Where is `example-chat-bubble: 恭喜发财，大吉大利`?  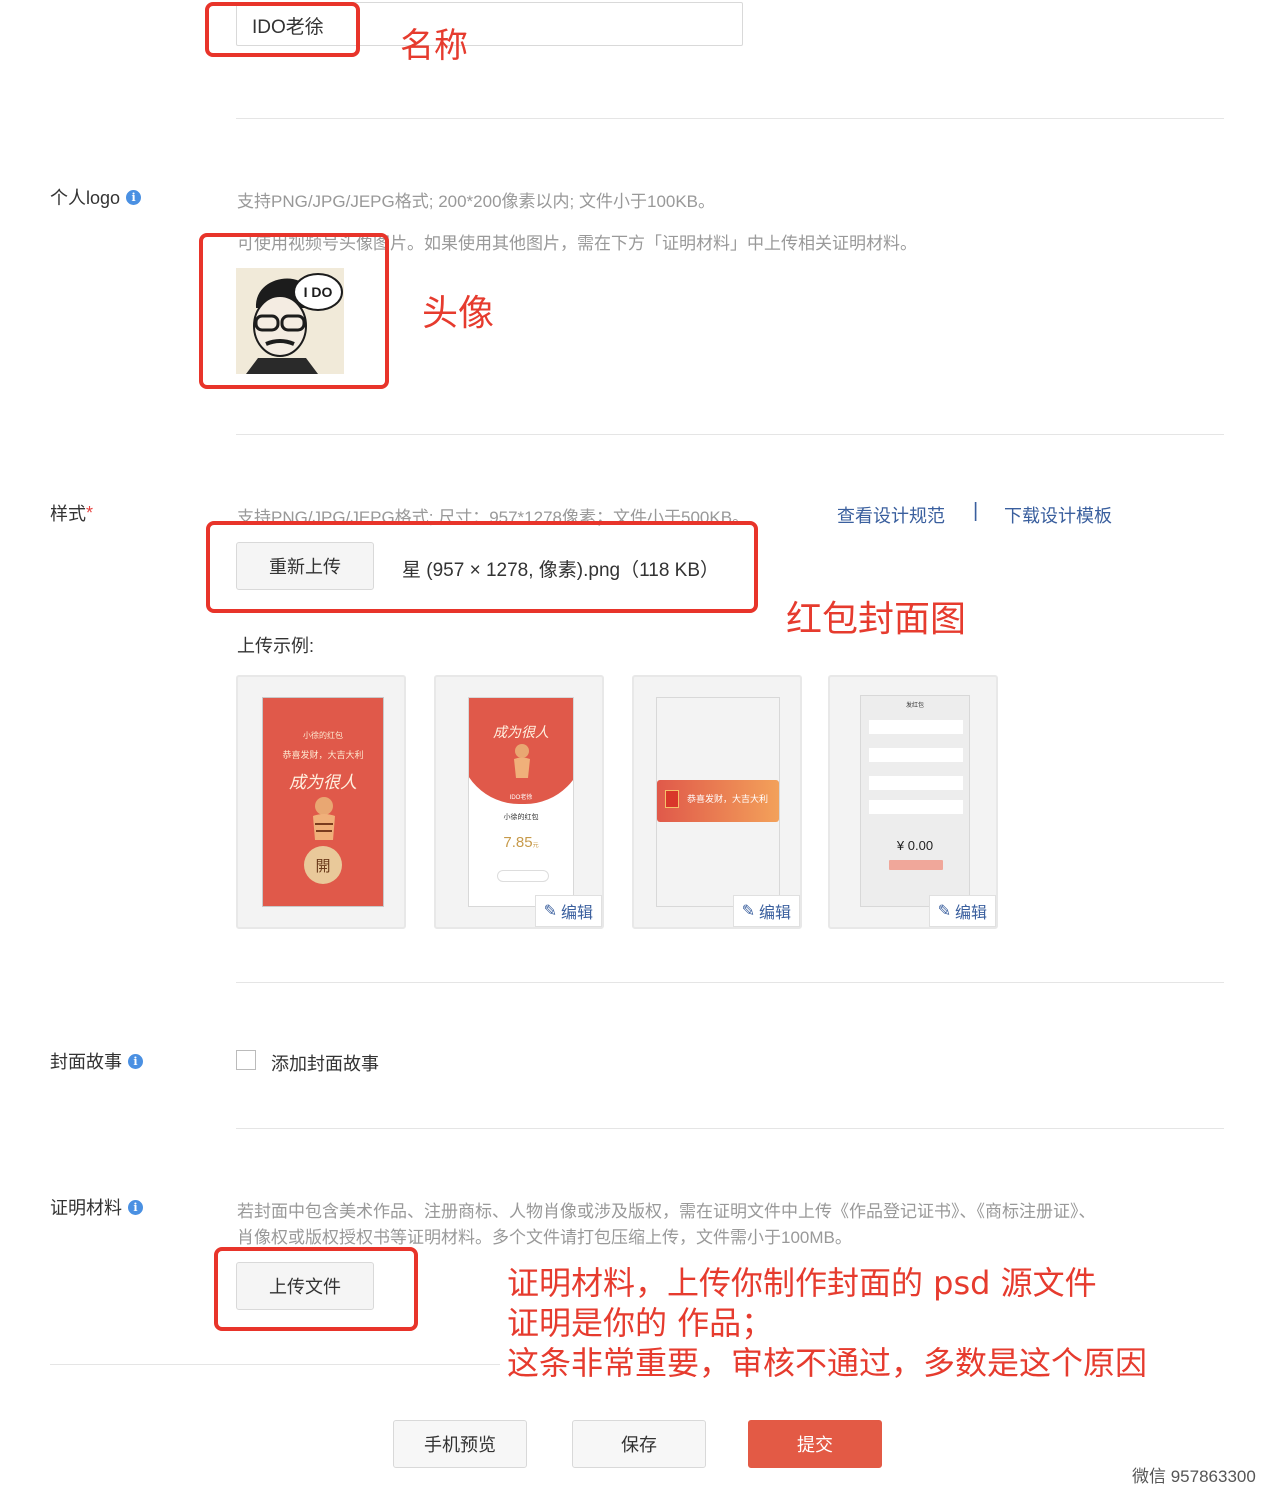
example-chat-bubble: 恭喜发财，大吉大利 is located at coordinates (718, 801).